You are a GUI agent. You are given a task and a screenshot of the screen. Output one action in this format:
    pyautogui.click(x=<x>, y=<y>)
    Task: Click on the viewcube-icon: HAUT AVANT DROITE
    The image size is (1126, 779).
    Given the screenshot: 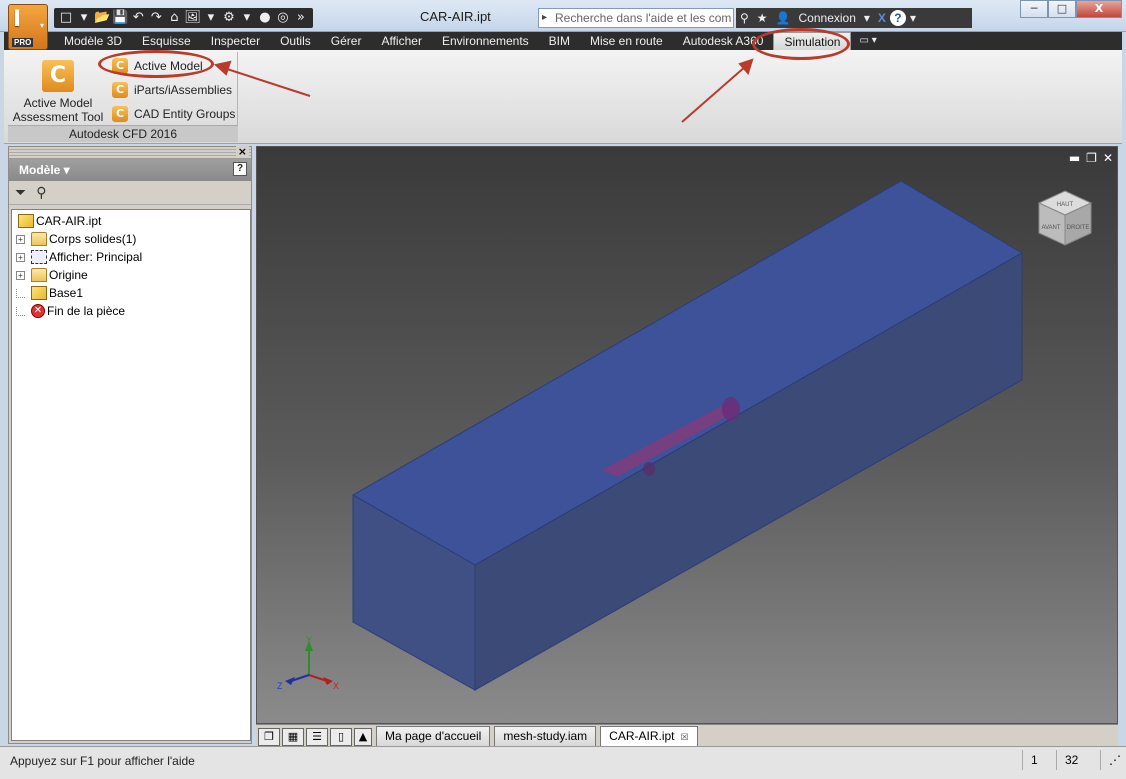 What is the action you would take?
    pyautogui.click(x=1065, y=219)
    